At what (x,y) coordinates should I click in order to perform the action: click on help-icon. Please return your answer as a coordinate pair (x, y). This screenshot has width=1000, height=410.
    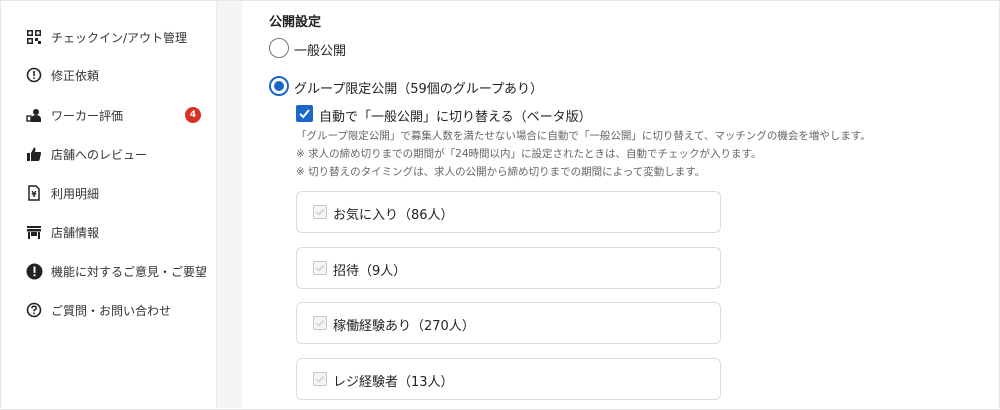
    Looking at the image, I should click on (34, 310).